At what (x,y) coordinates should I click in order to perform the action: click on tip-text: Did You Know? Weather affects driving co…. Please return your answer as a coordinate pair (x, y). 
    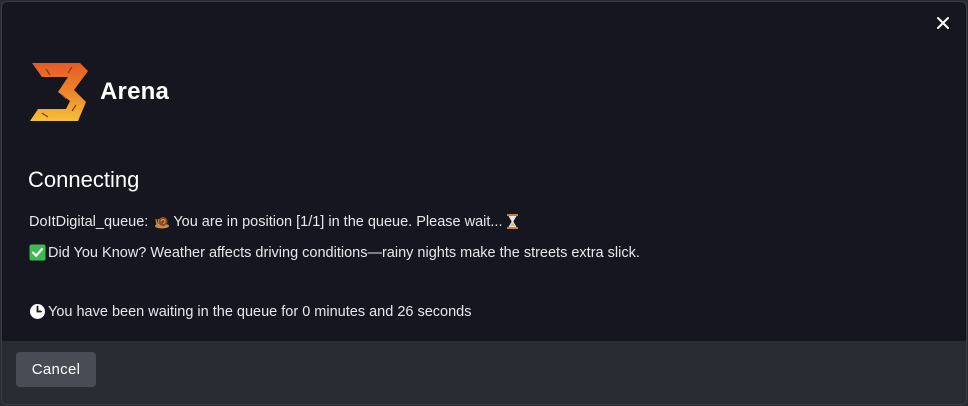
    Looking at the image, I should click on (344, 252).